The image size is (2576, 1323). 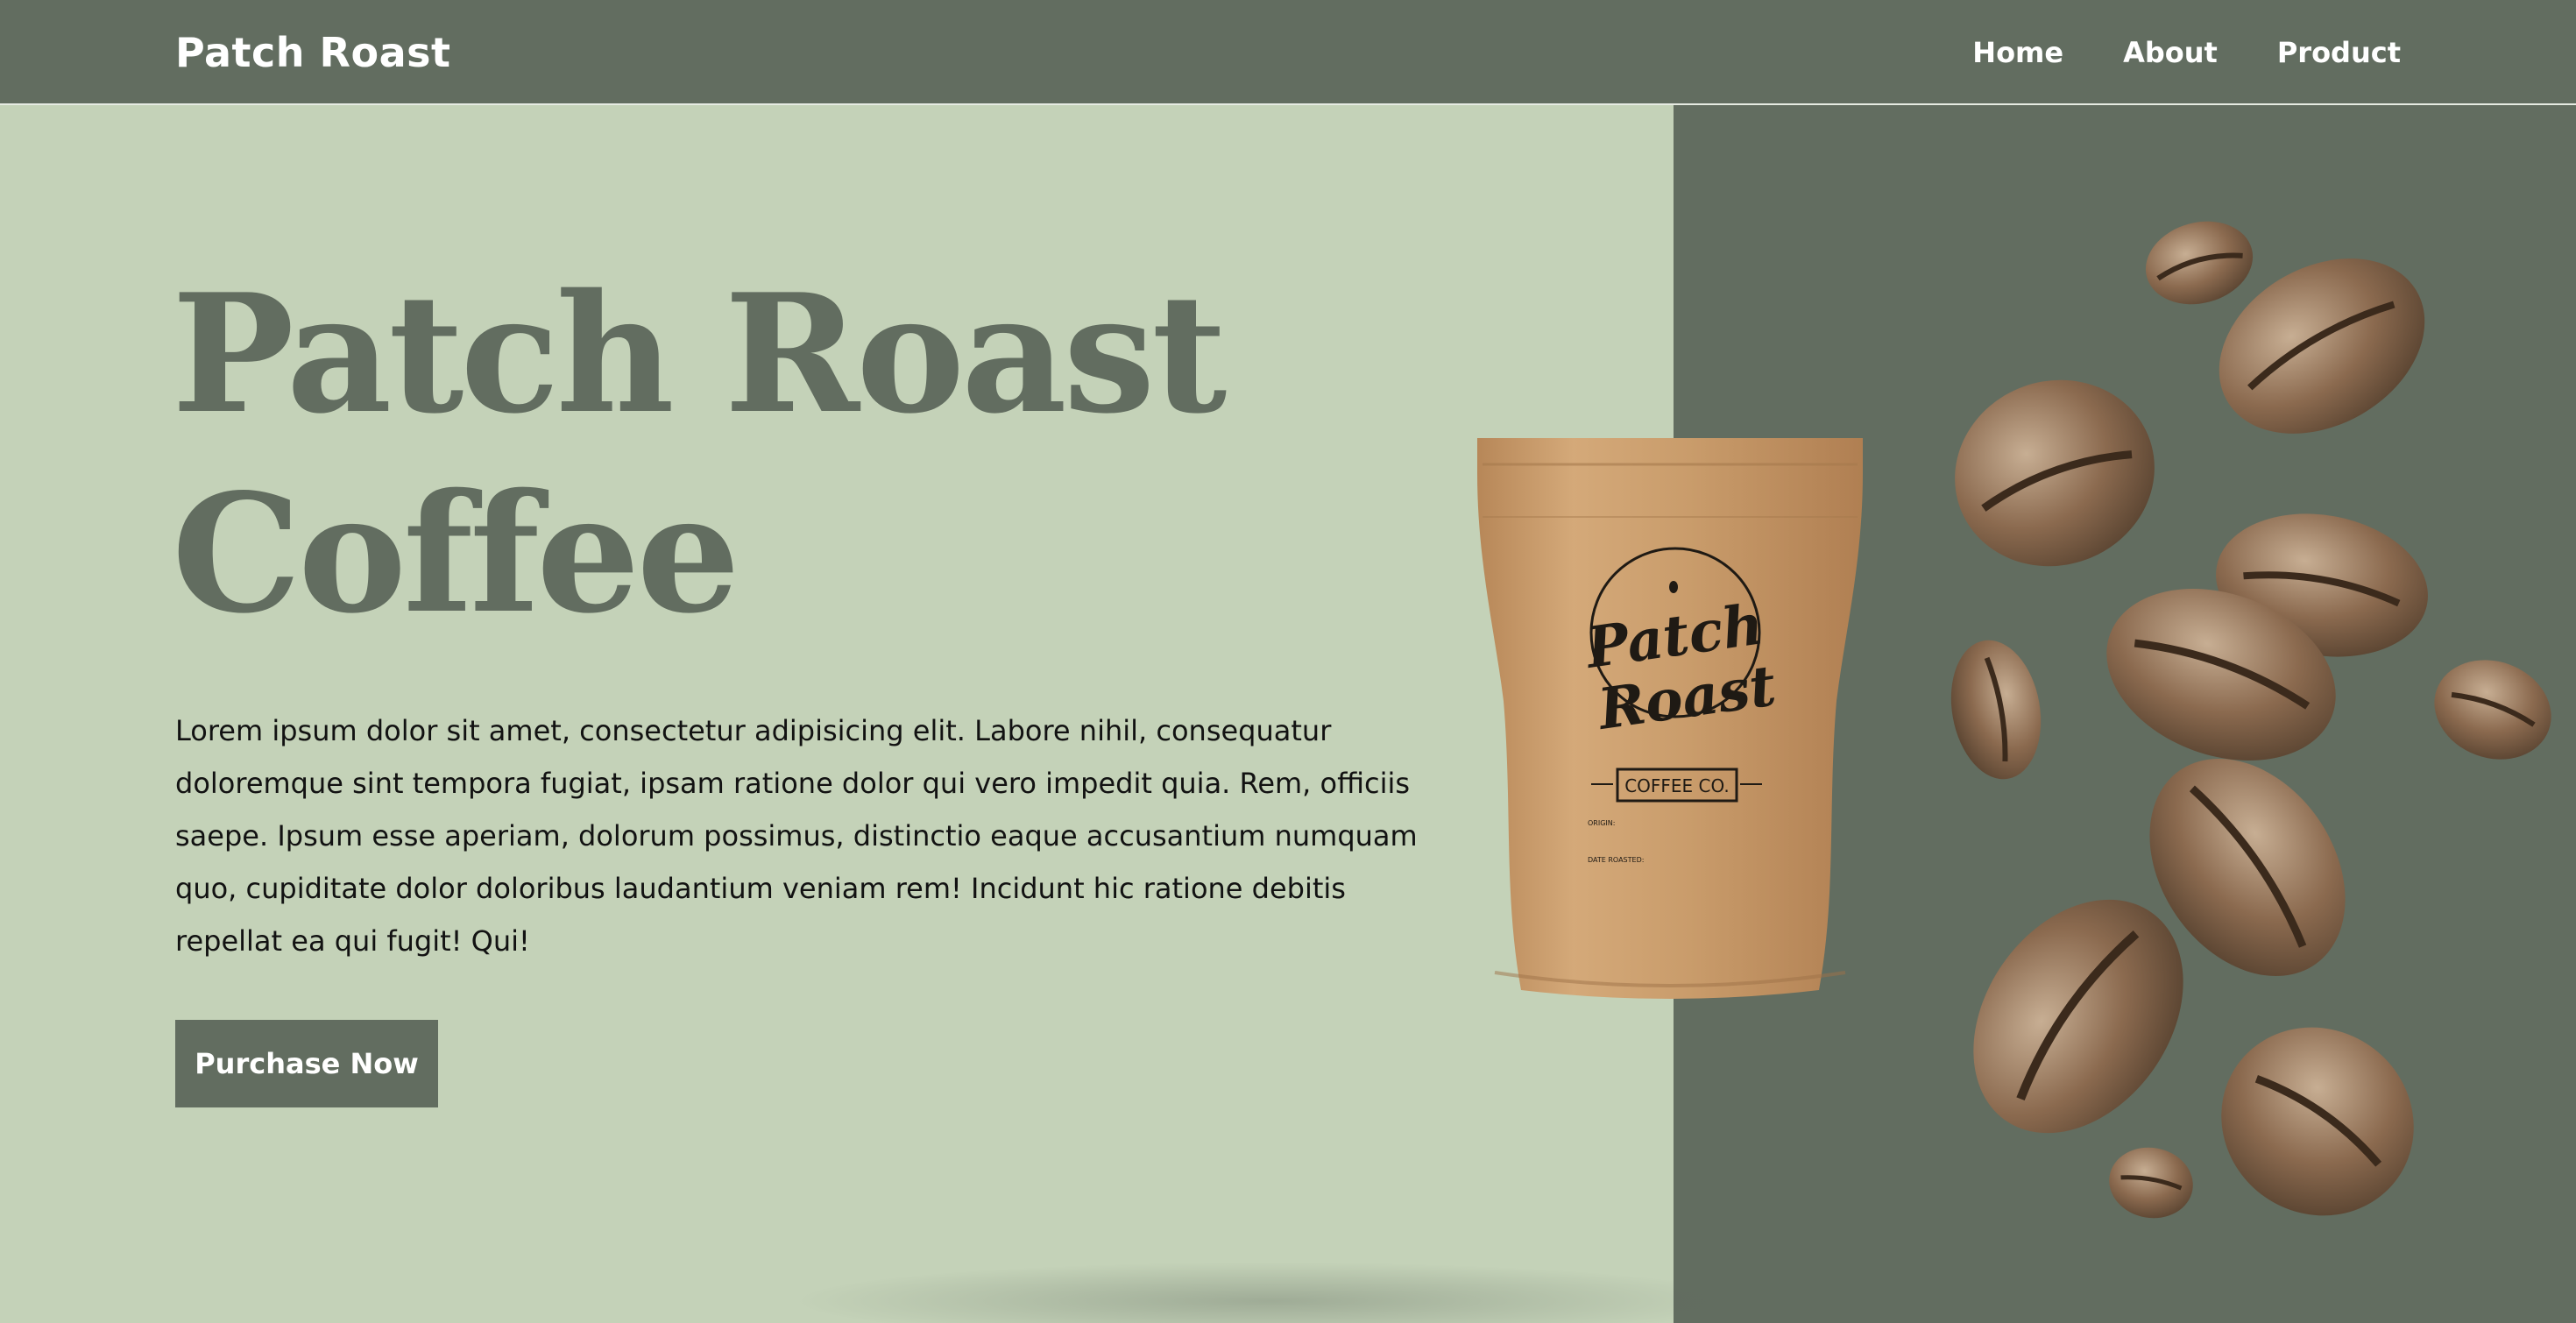 I want to click on navbar: Patch Roast Home About Product, so click(x=1288, y=52).